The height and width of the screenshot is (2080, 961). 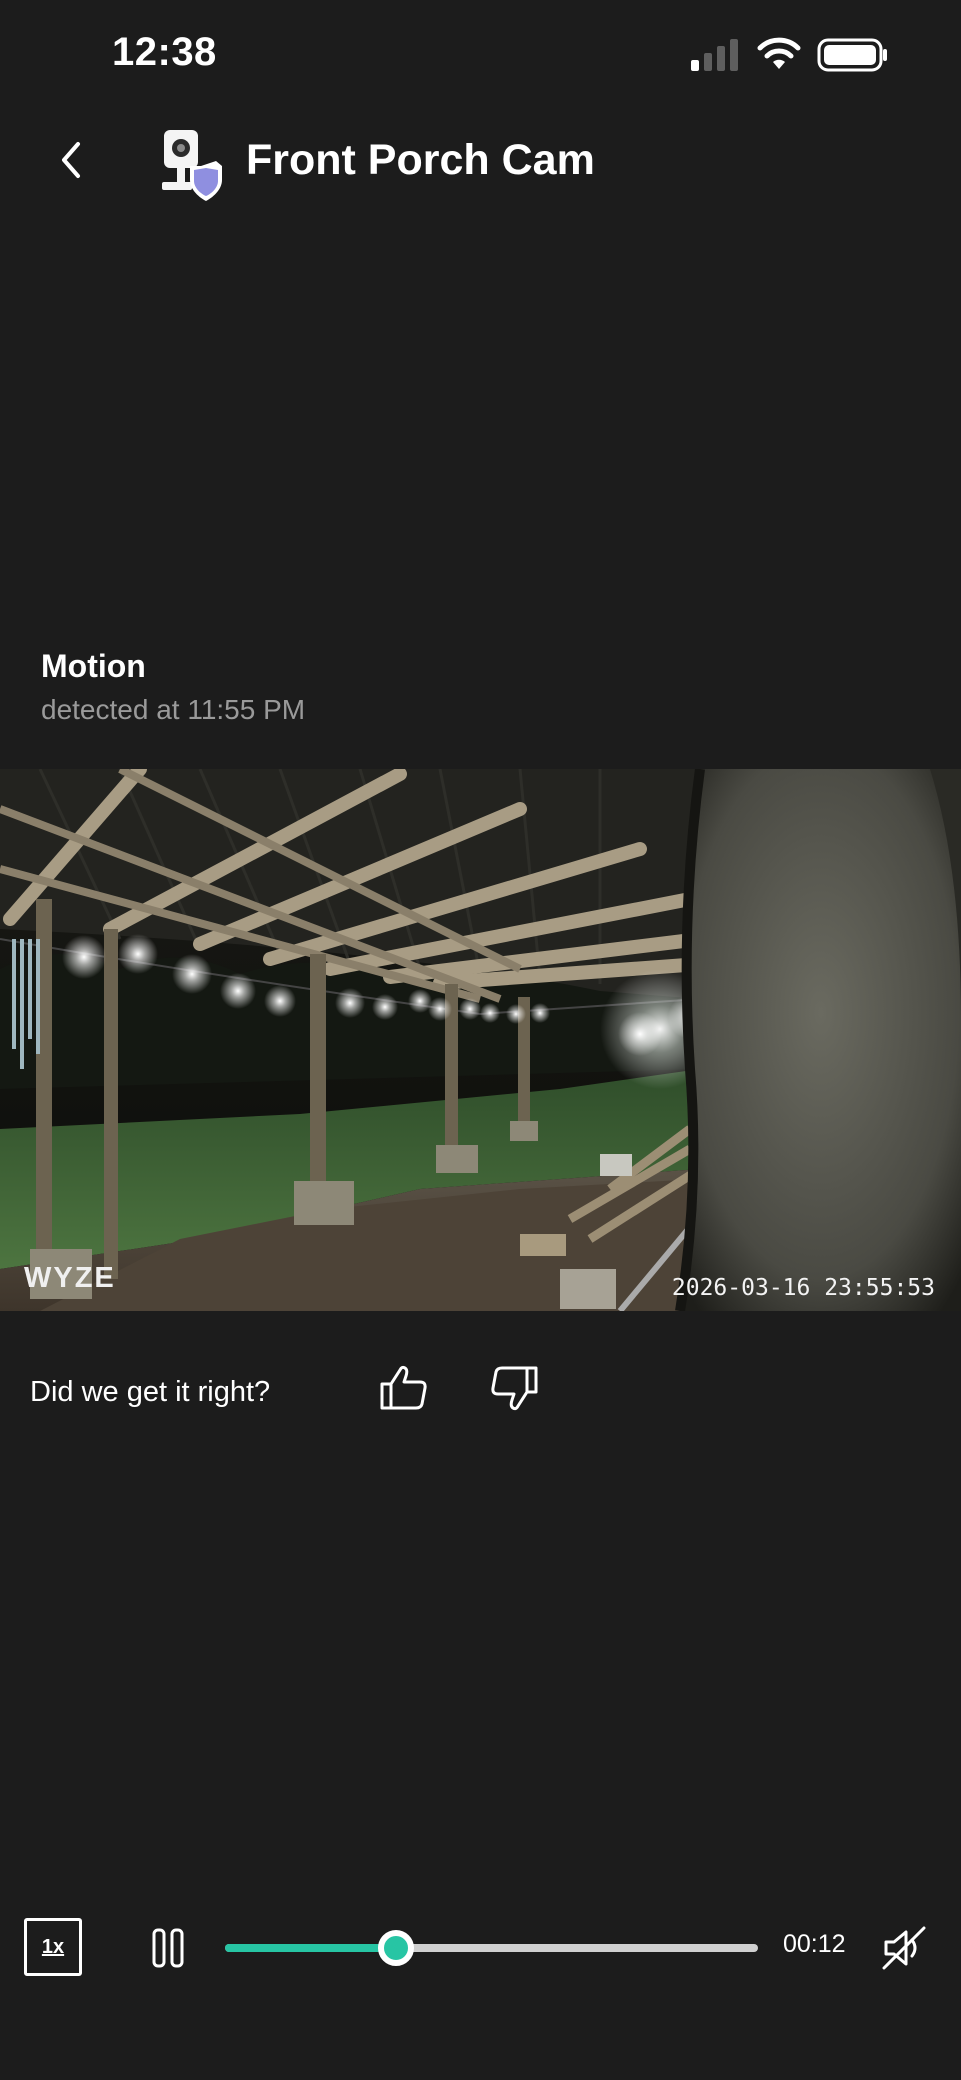 I want to click on pause-icon, so click(x=168, y=1948).